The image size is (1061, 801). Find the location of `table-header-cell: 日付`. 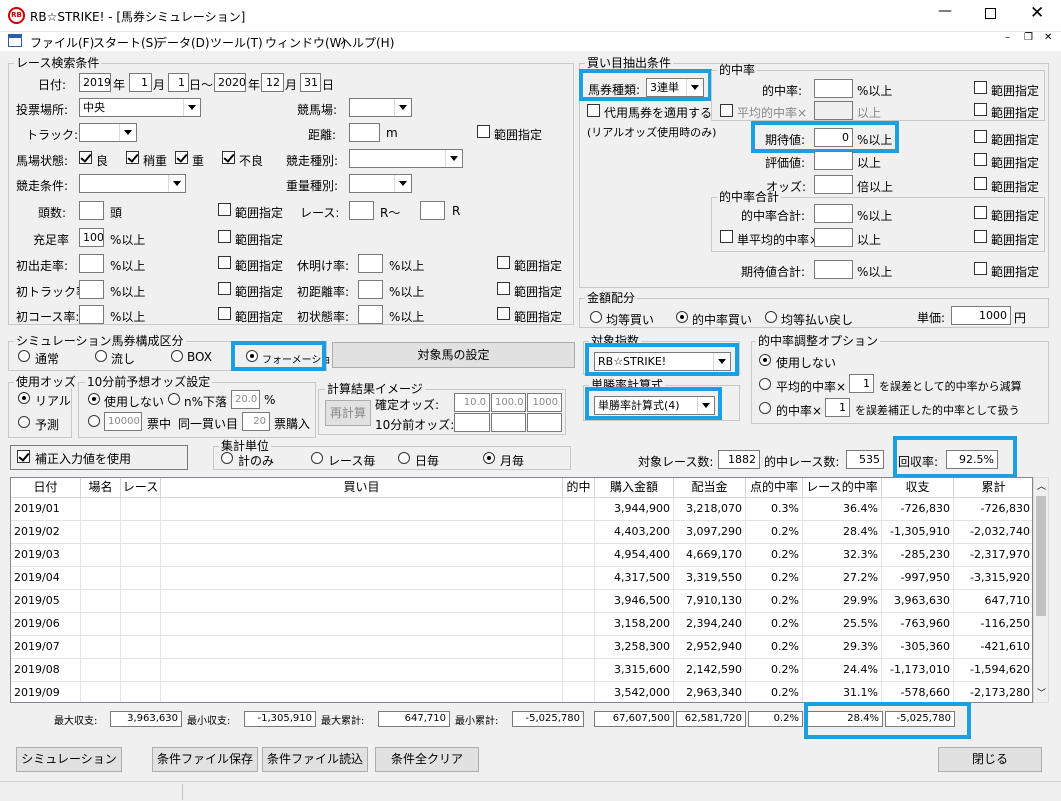

table-header-cell: 日付 is located at coordinates (46, 488).